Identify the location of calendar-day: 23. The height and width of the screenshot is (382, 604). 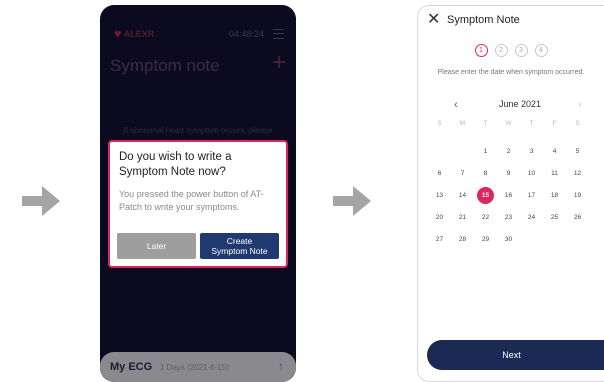
(508, 217).